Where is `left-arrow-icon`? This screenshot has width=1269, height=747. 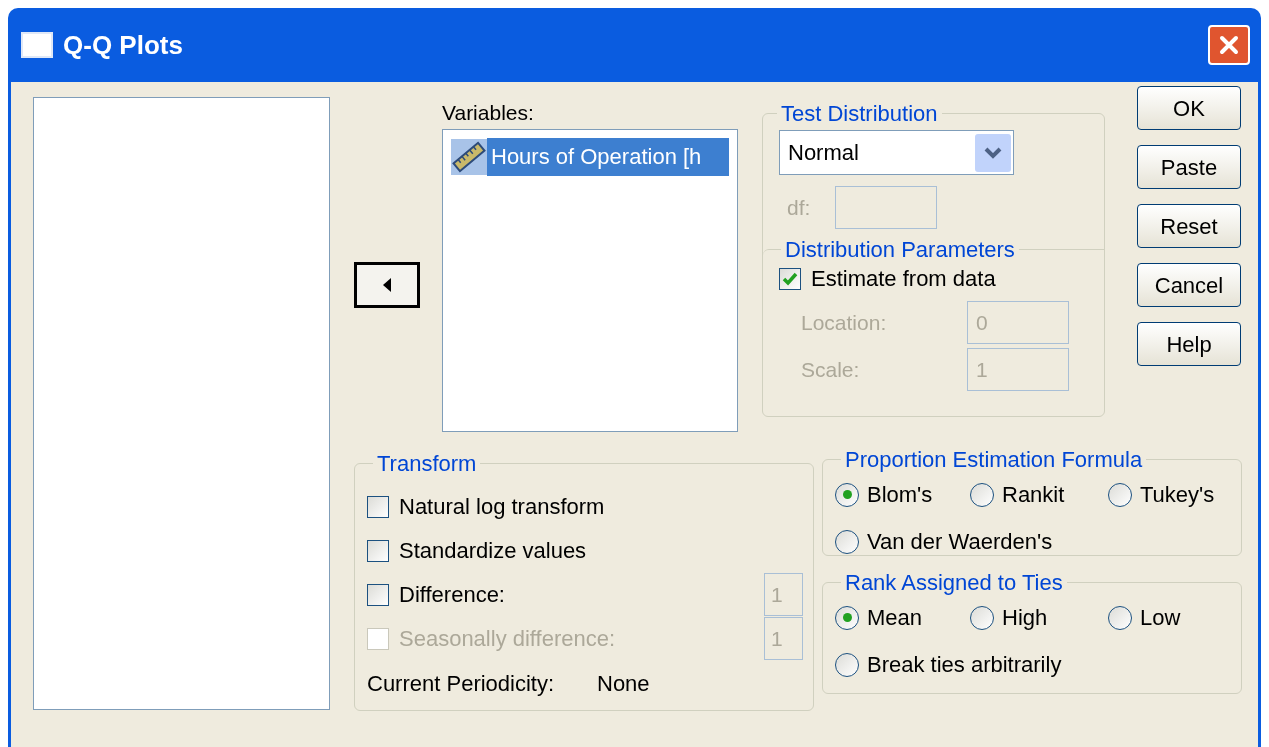 left-arrow-icon is located at coordinates (387, 285).